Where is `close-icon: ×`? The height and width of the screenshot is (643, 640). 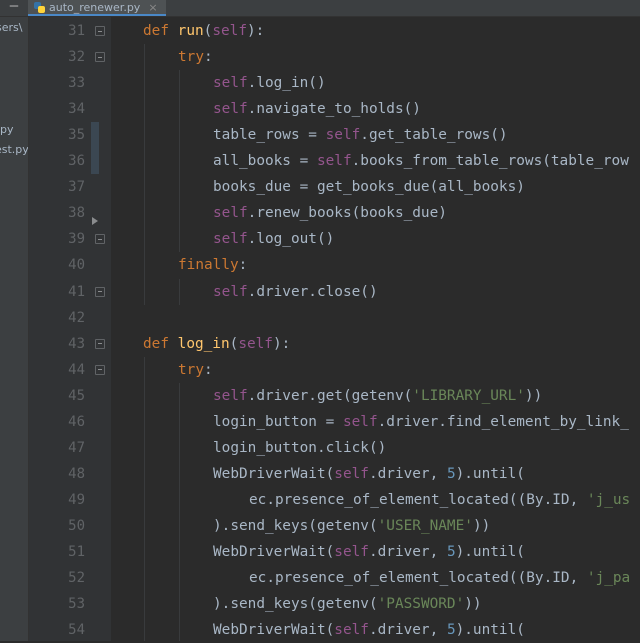 close-icon: × is located at coordinates (152, 7).